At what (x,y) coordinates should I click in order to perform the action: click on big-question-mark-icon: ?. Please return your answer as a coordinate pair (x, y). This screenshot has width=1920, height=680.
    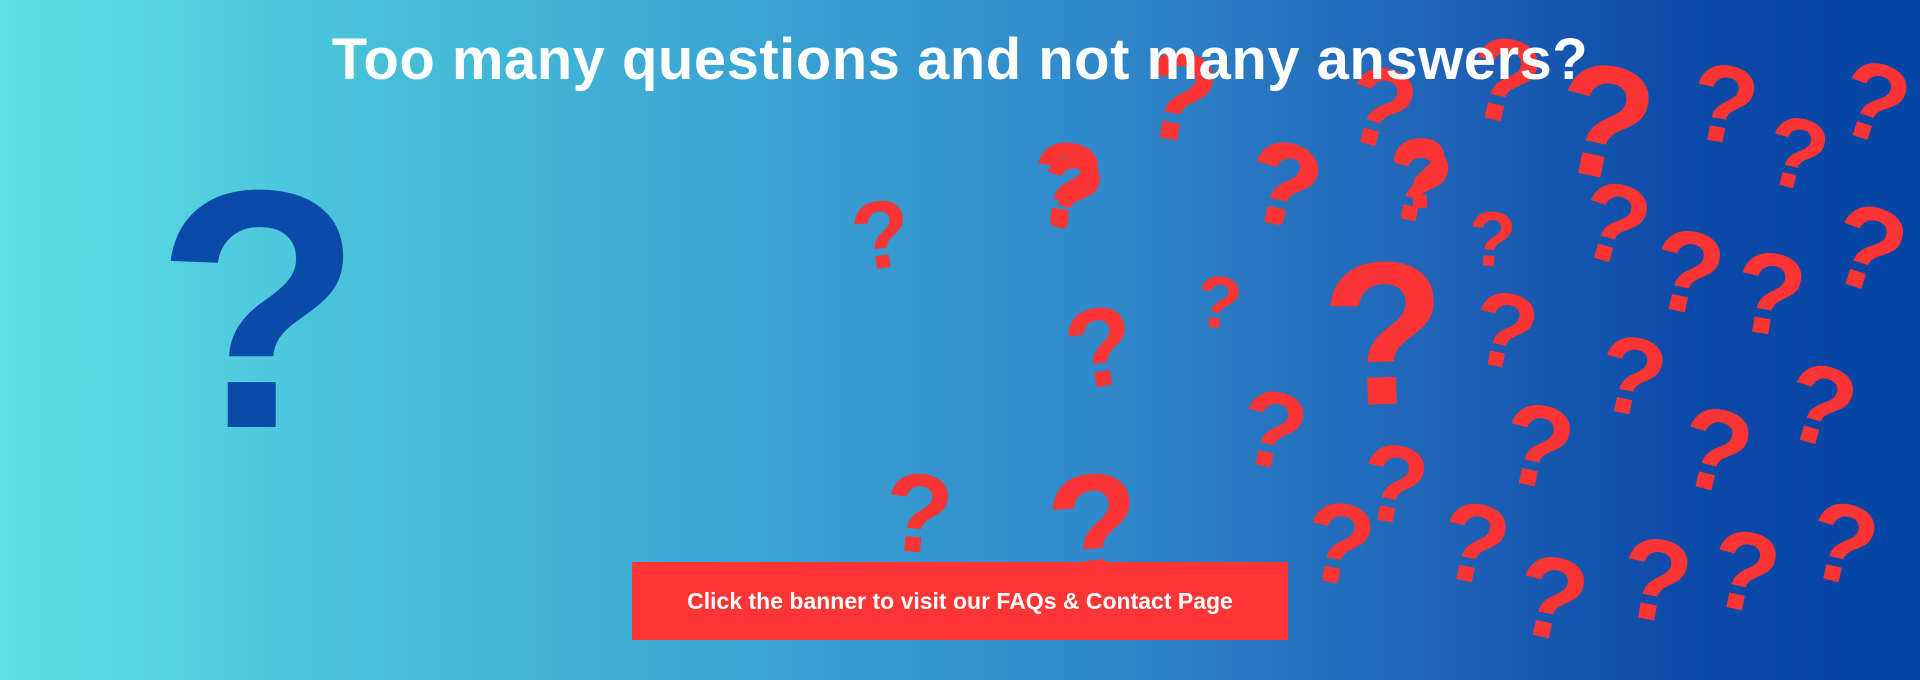
    Looking at the image, I should click on (259, 310).